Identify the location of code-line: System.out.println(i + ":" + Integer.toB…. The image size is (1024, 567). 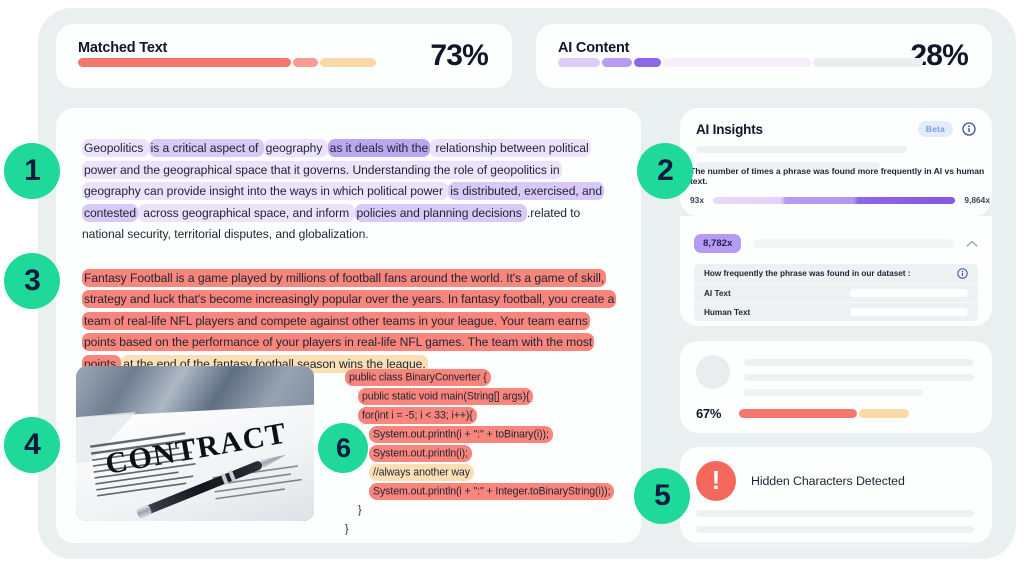
(490, 491).